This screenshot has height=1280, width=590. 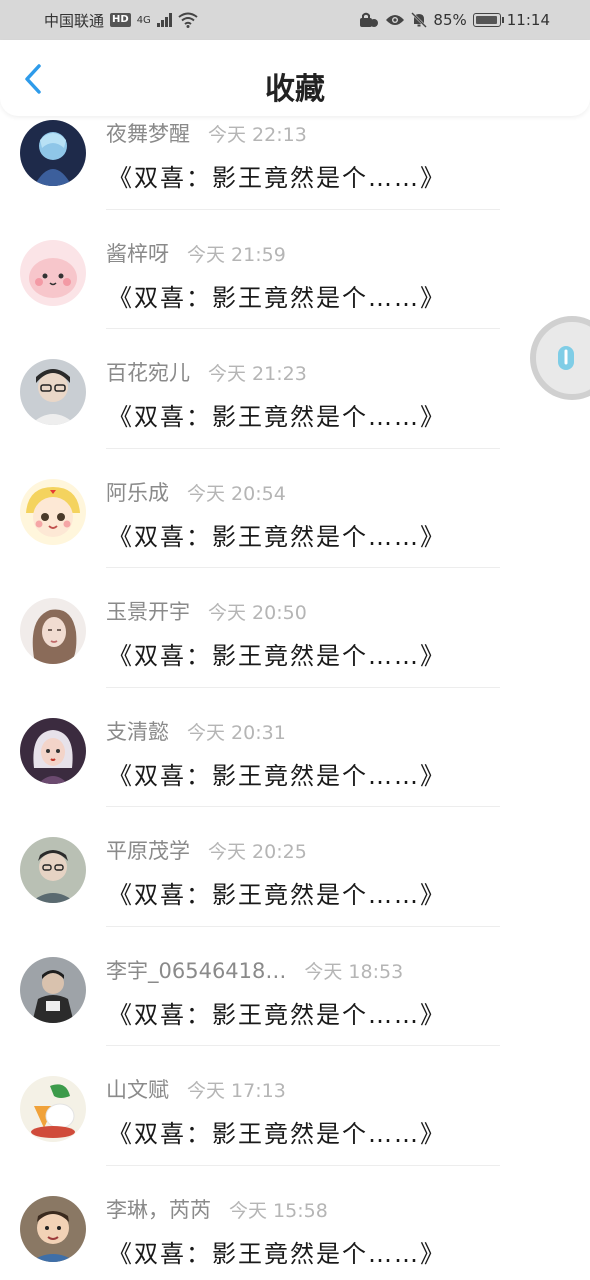 What do you see at coordinates (148, 373) in the screenshot?
I see `author-name: 百花宛儿` at bounding box center [148, 373].